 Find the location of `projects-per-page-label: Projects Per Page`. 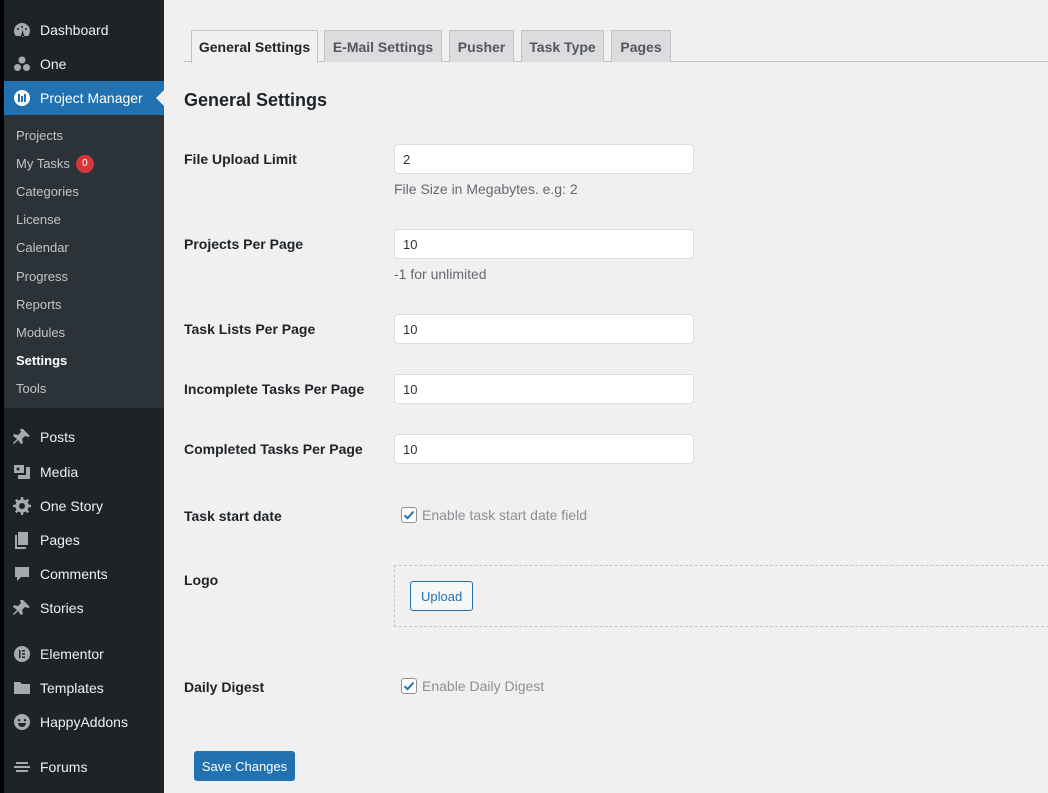

projects-per-page-label: Projects Per Page is located at coordinates (244, 244).